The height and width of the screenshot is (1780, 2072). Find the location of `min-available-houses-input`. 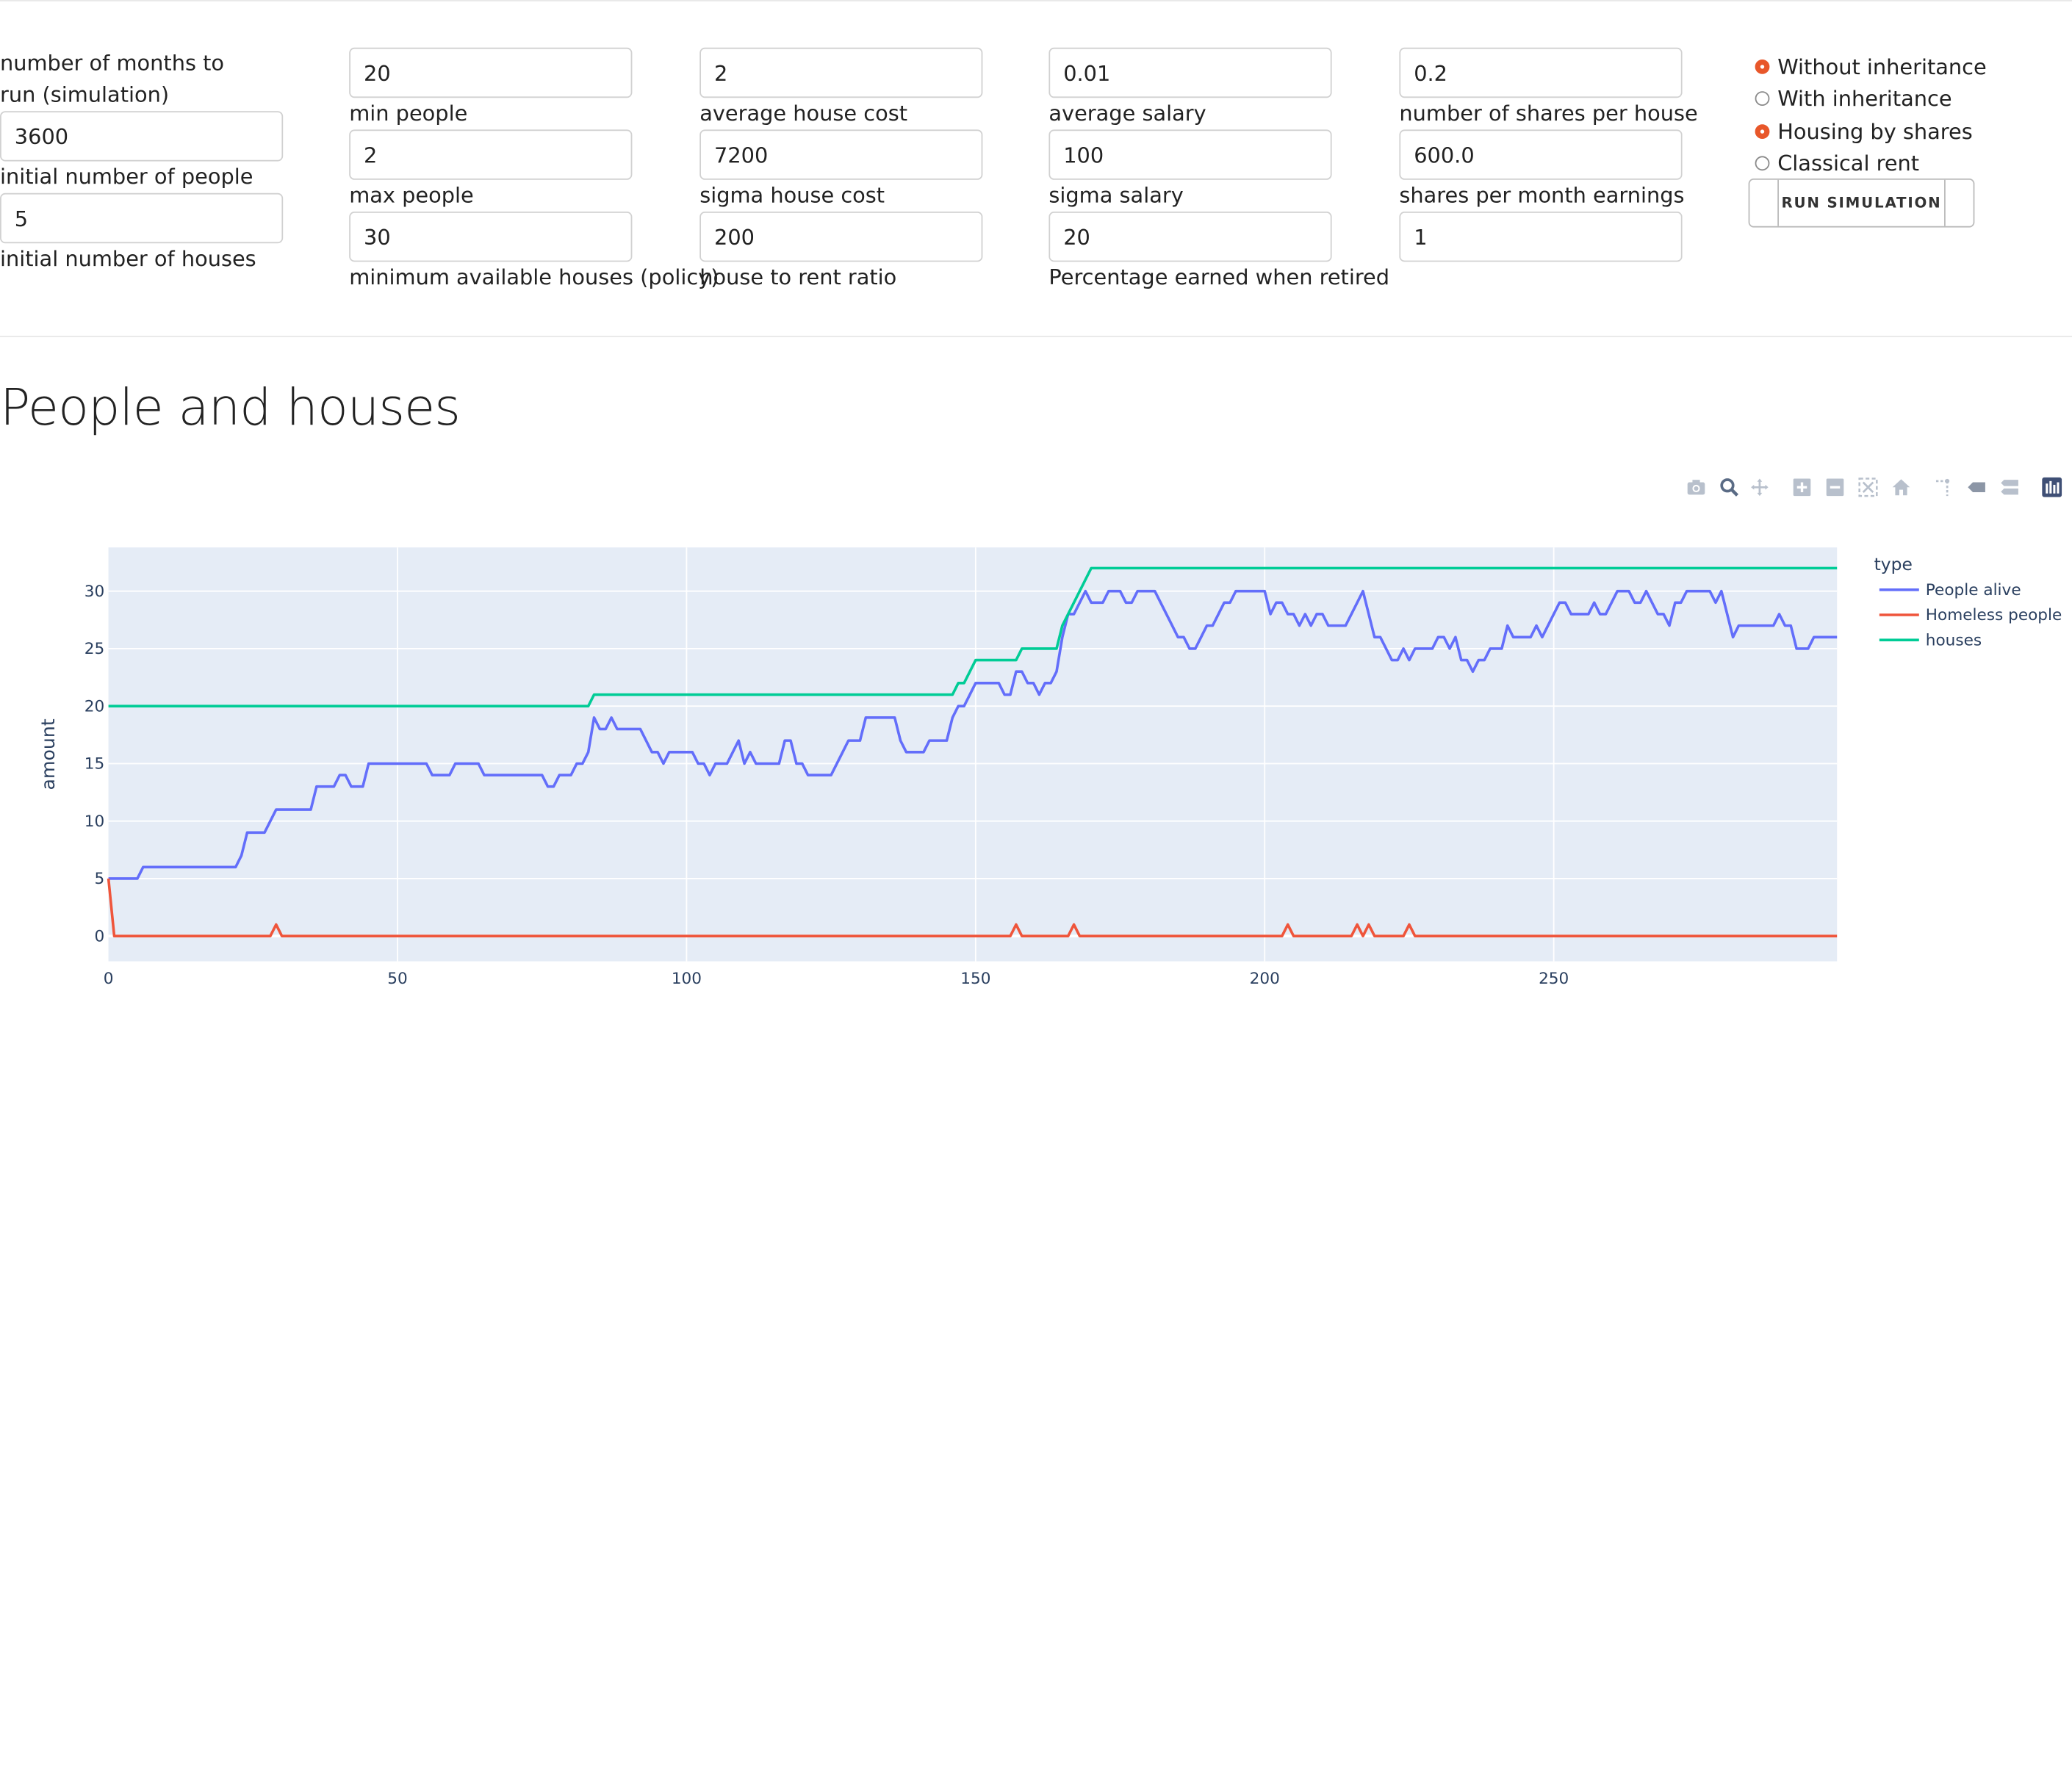

min-available-houses-input is located at coordinates (841, 72).